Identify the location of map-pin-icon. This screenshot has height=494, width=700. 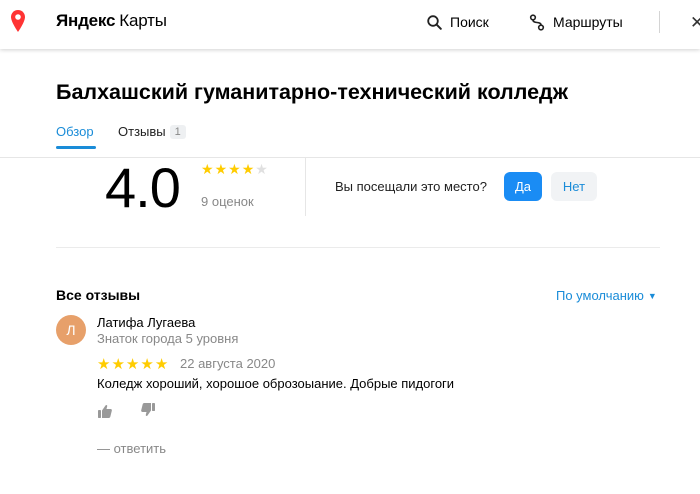
(18, 21).